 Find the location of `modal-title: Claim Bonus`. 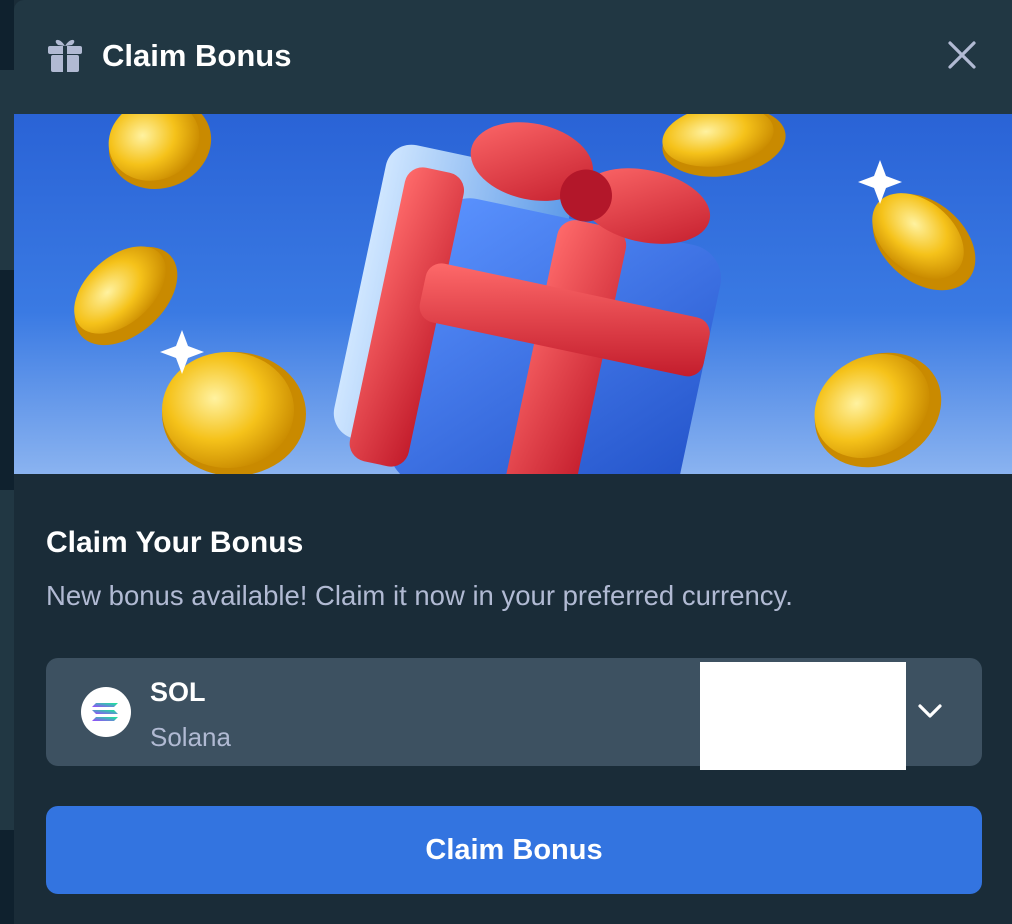

modal-title: Claim Bonus is located at coordinates (197, 55).